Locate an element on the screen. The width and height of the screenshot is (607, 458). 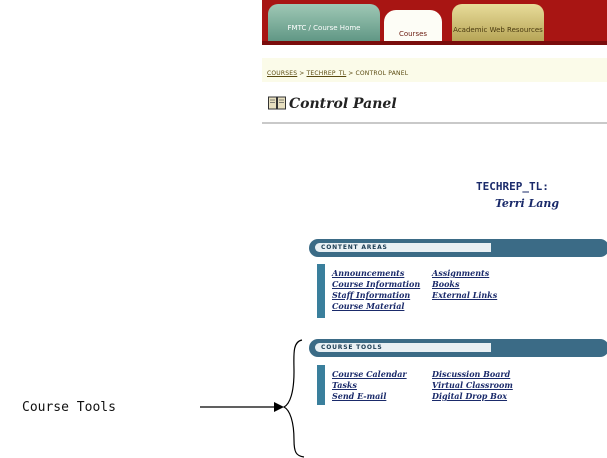
callout-arrowhead-icon is located at coordinates (279, 407).